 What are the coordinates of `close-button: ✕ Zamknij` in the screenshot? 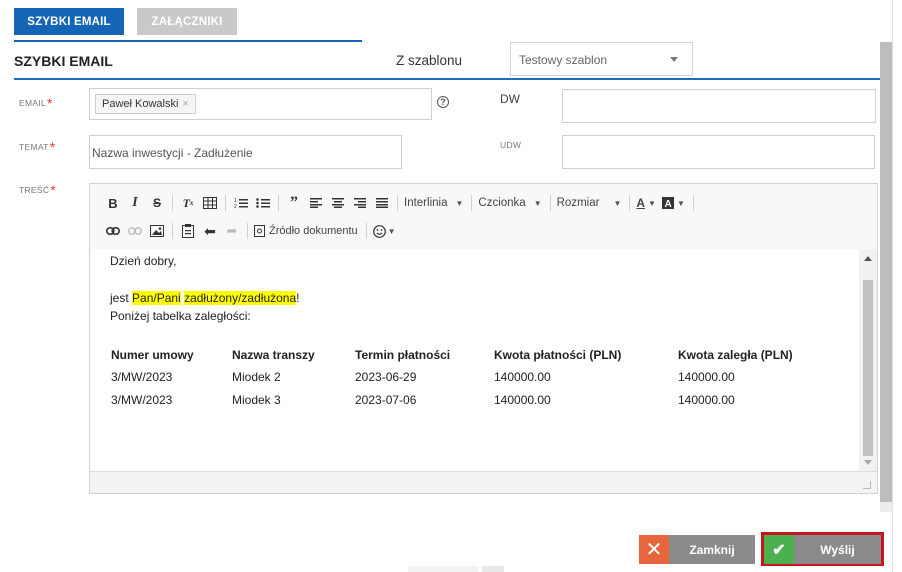 It's located at (697, 549).